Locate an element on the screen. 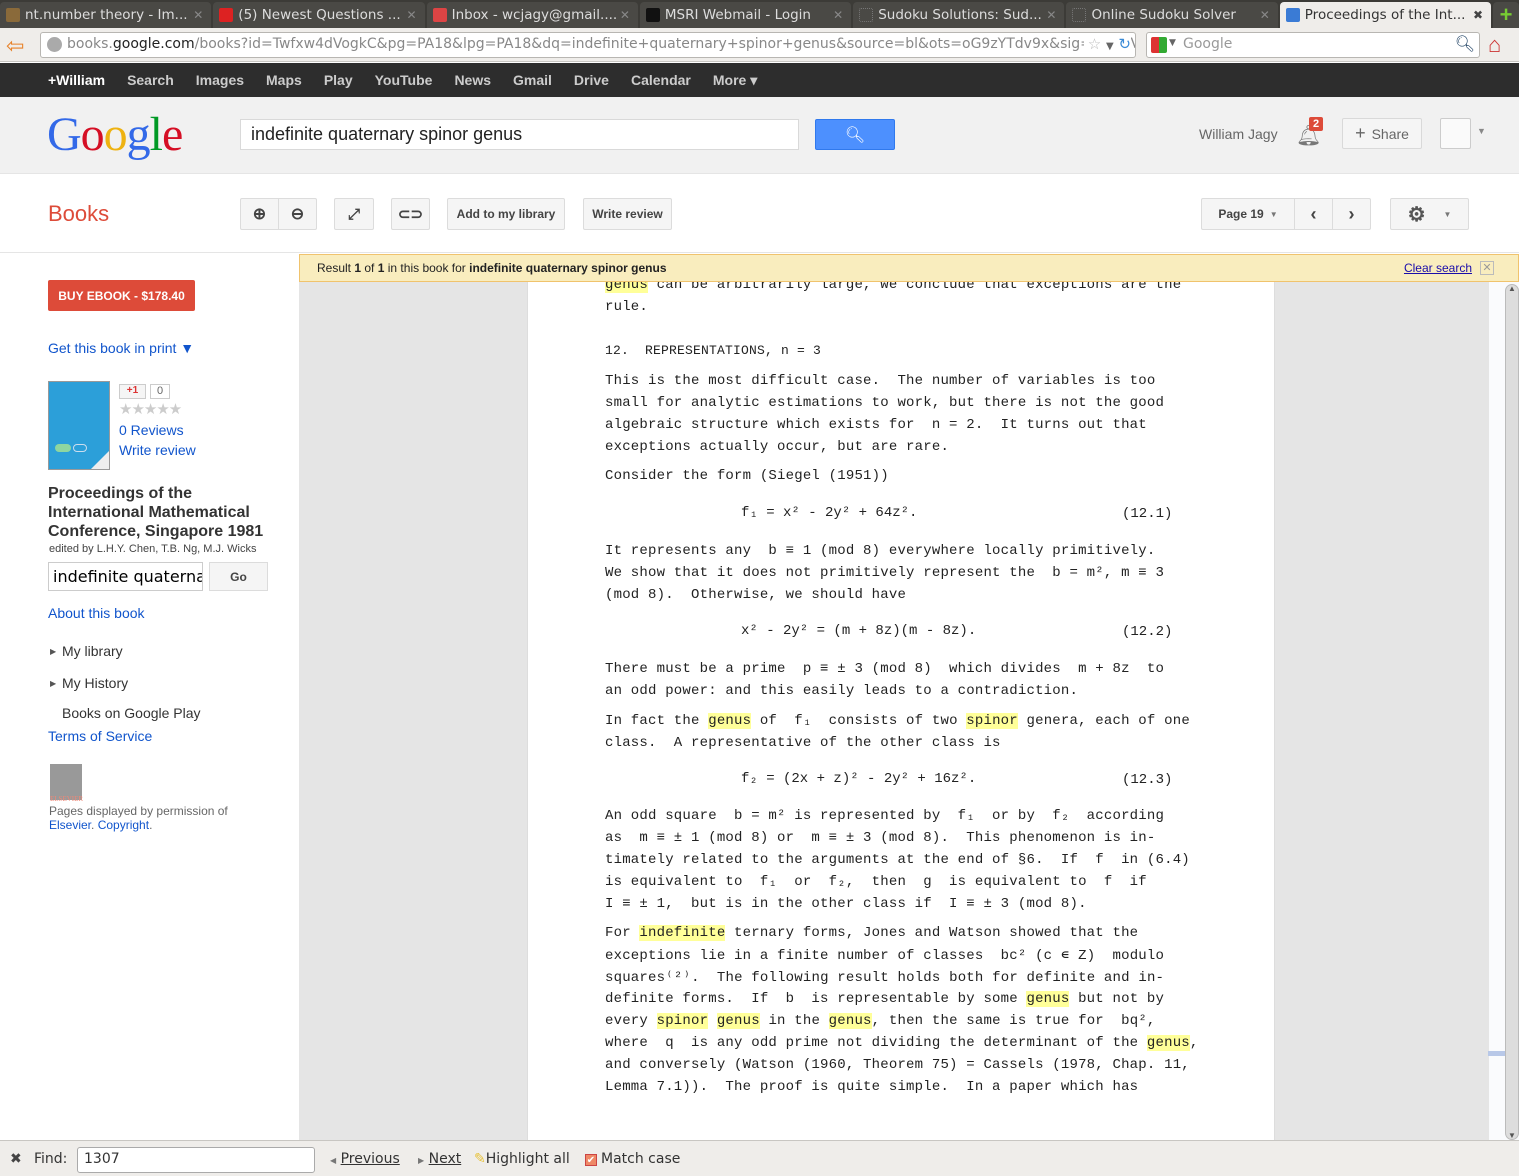 Image resolution: width=1519 pixels, height=1176 pixels. reviews-link: 0 Reviews is located at coordinates (151, 430).